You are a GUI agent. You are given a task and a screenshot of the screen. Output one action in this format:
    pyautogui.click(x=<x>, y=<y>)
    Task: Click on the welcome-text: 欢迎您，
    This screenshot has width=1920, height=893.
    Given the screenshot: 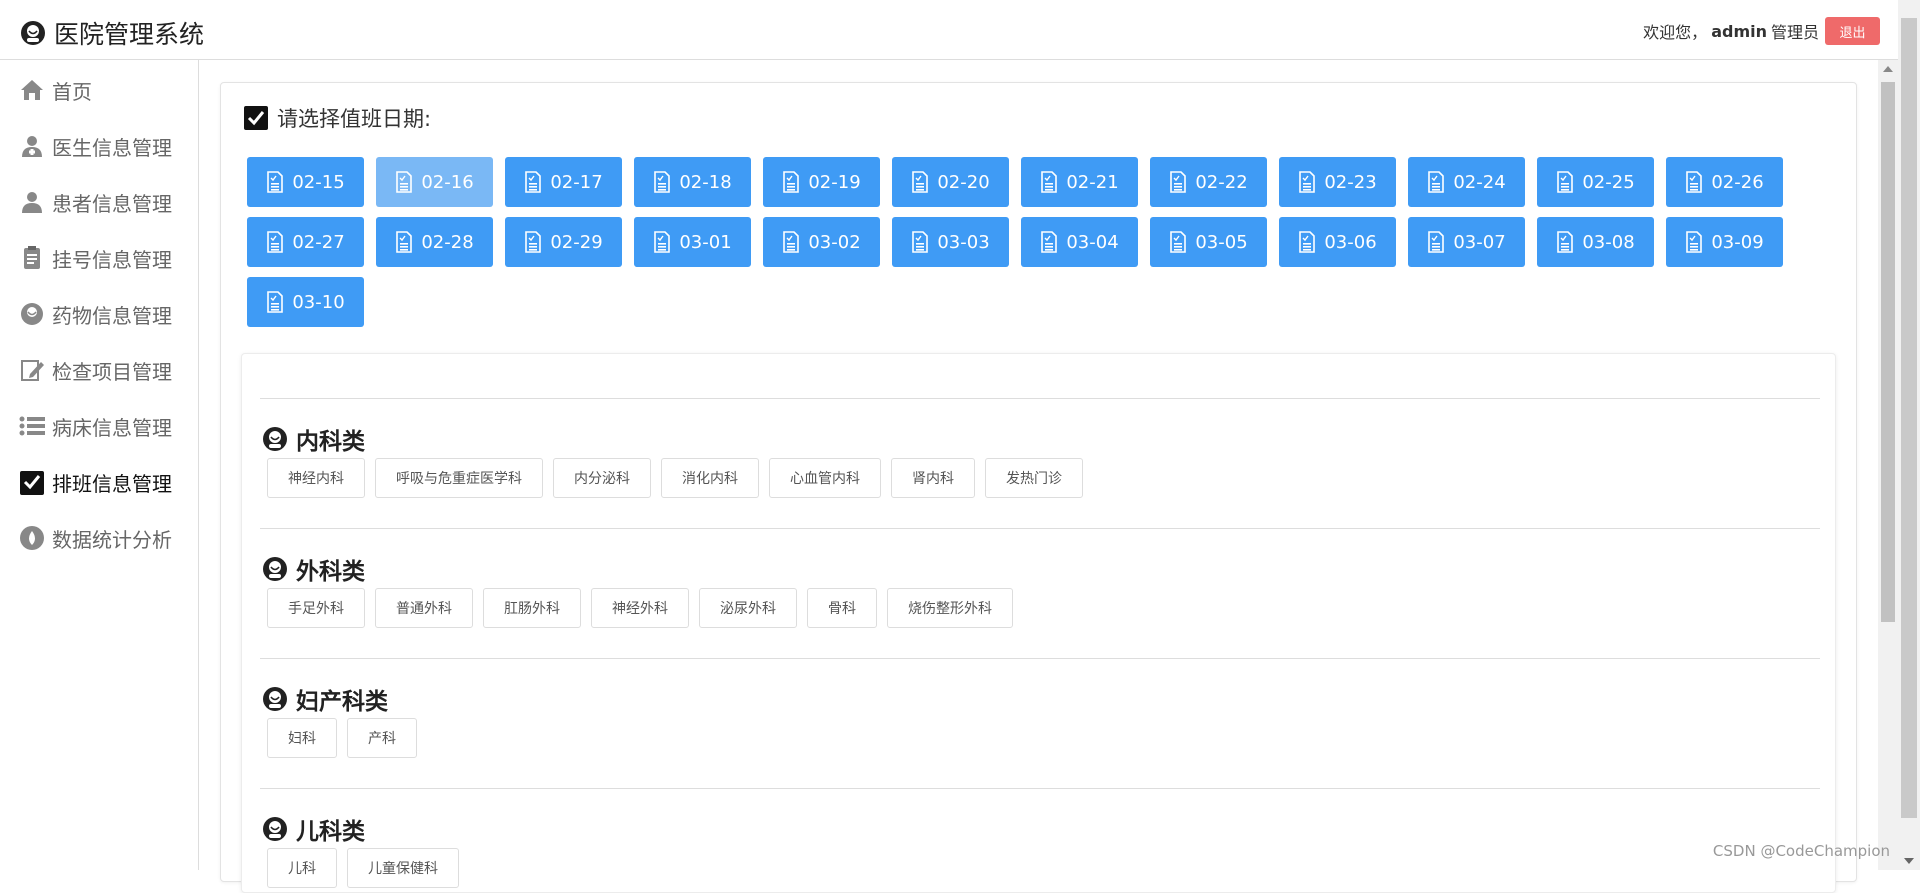 What is the action you would take?
    pyautogui.click(x=1675, y=31)
    